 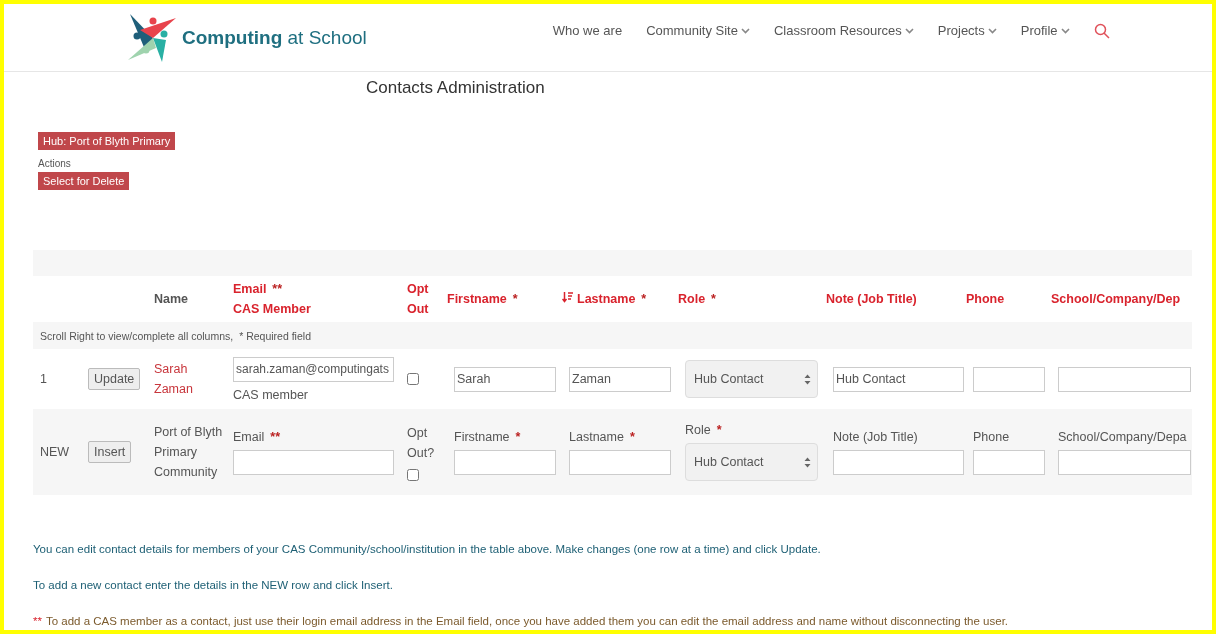 I want to click on contact-name: Sarah Zaman, so click(x=189, y=379).